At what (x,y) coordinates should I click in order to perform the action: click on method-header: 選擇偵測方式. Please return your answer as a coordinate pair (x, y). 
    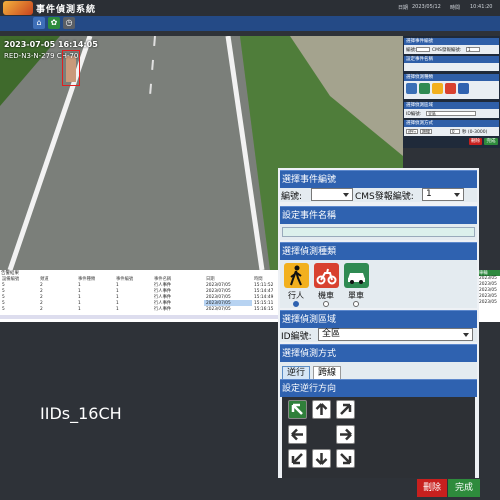
    Looking at the image, I should click on (378, 353).